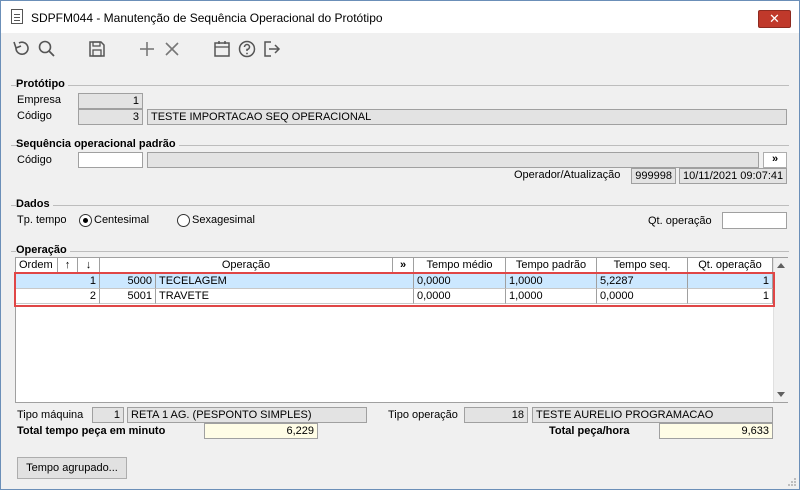 The image size is (800, 490). Describe the element at coordinates (642, 265) in the screenshot. I see `col-tempo-seq: Tempo seq.` at that location.